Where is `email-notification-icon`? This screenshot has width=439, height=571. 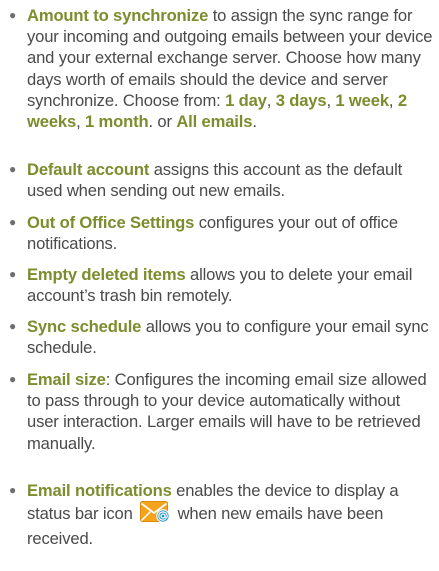 email-notification-icon is located at coordinates (155, 514).